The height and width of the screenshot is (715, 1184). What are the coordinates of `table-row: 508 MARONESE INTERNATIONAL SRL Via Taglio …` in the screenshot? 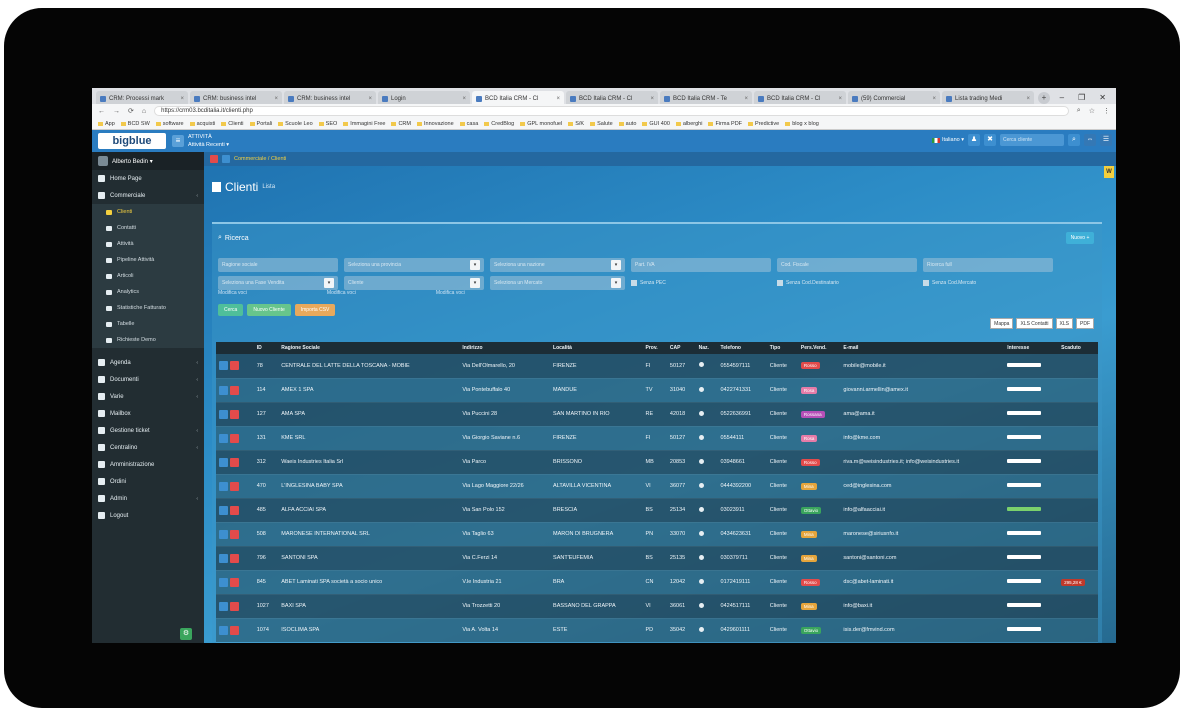 It's located at (657, 534).